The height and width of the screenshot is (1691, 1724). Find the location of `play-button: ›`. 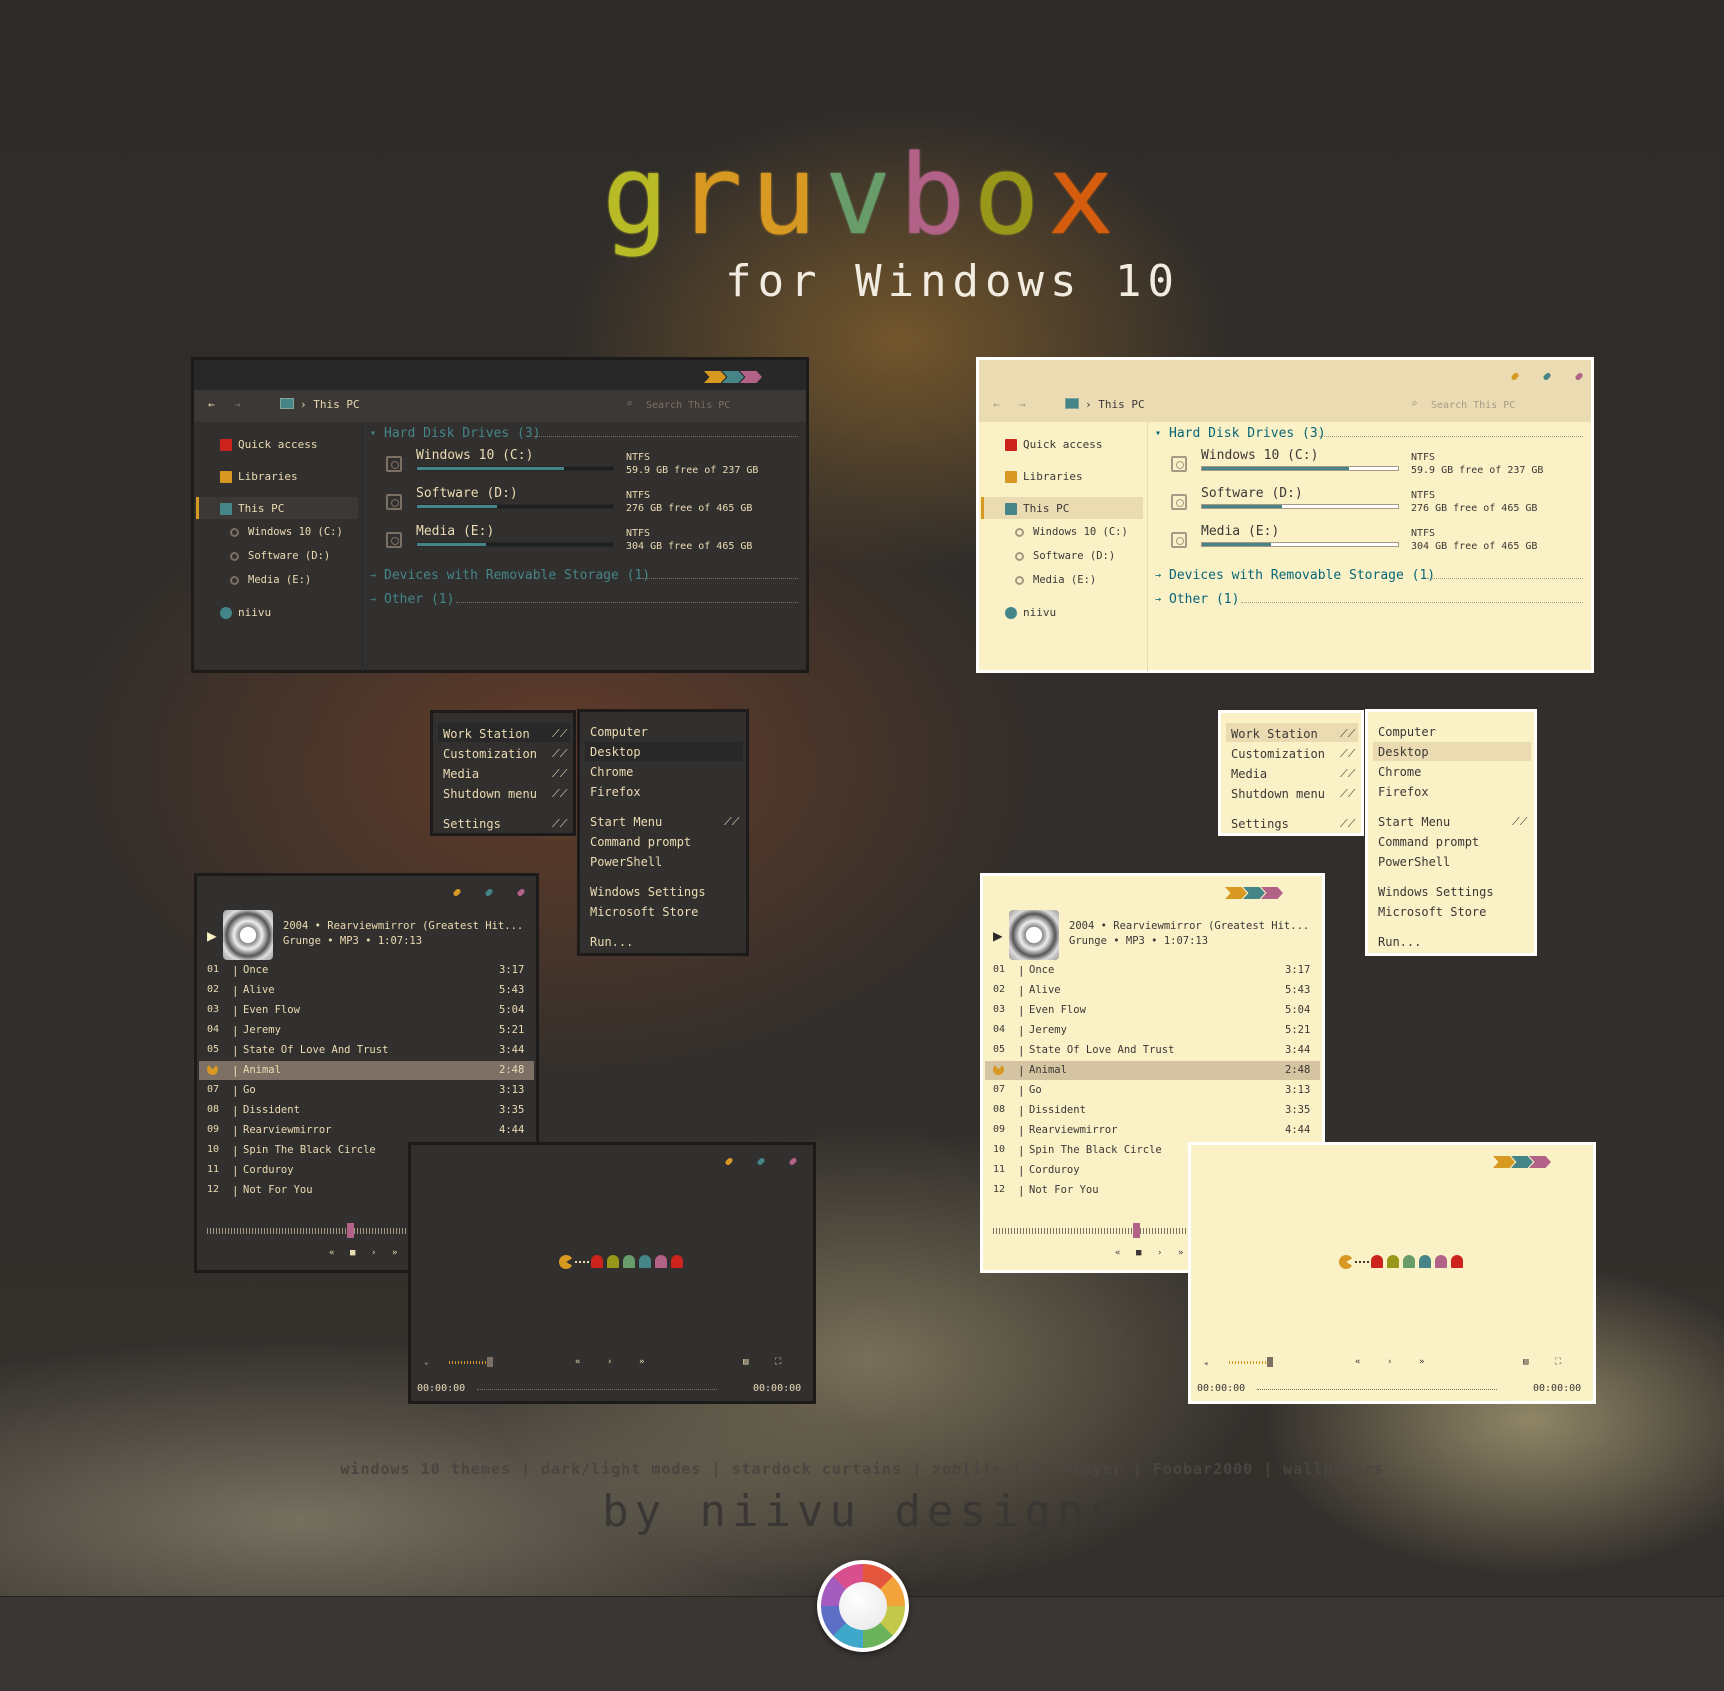

play-button: › is located at coordinates (1389, 1362).